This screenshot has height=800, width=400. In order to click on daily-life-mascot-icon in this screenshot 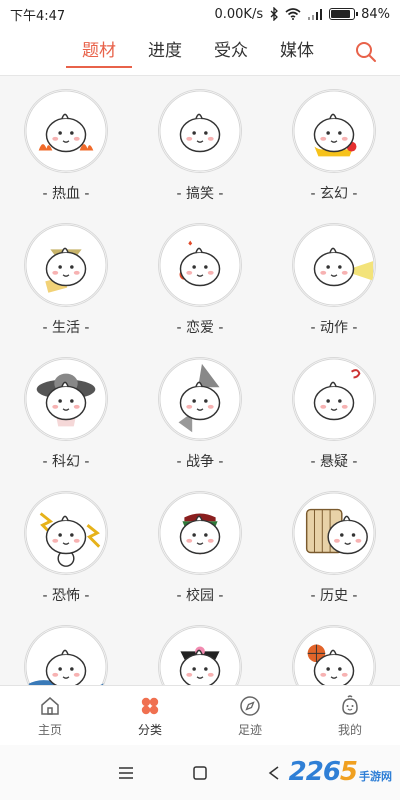, I will do `click(66, 265)`.